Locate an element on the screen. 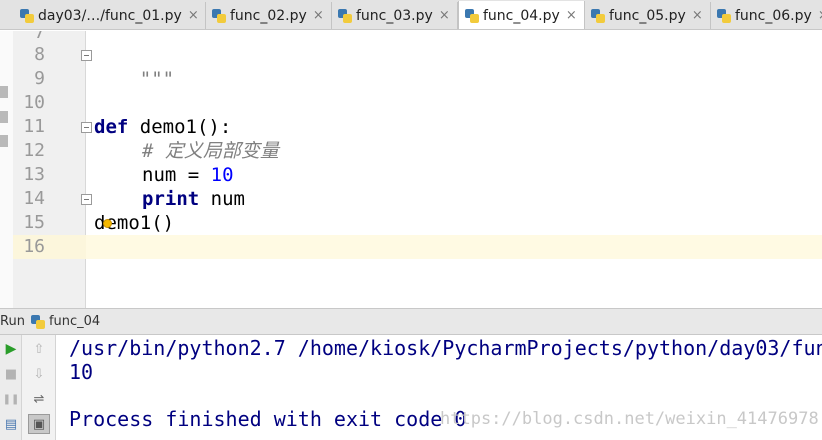 The image size is (822, 440). code-line-11: def demo1(): is located at coordinates (162, 127).